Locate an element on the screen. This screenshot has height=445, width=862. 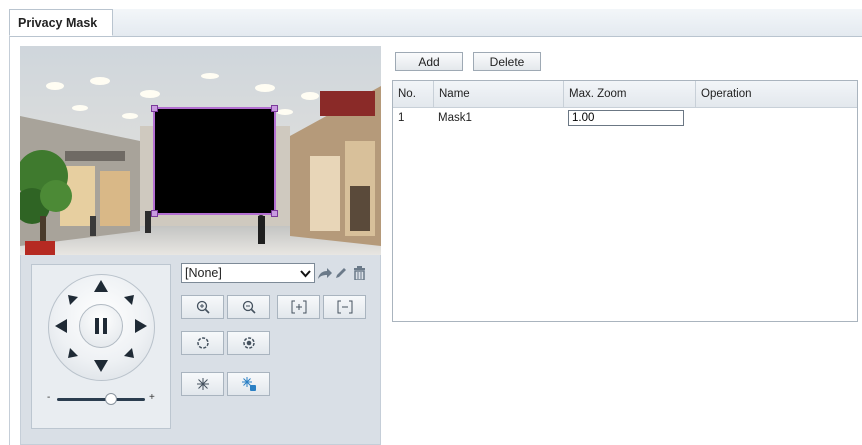
preset-select: [None] is located at coordinates (248, 273).